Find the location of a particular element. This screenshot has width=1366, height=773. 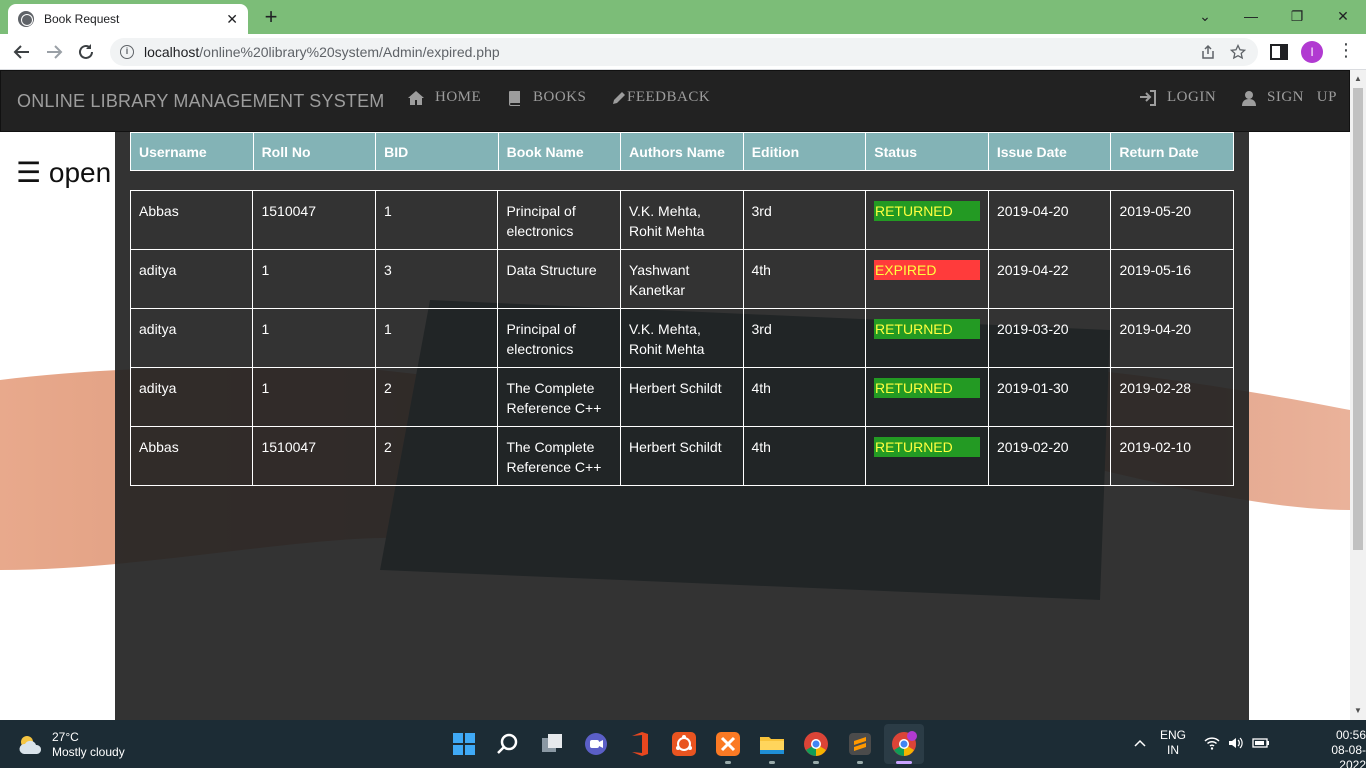

browser-tab: Book Request ✕ is located at coordinates (128, 19).